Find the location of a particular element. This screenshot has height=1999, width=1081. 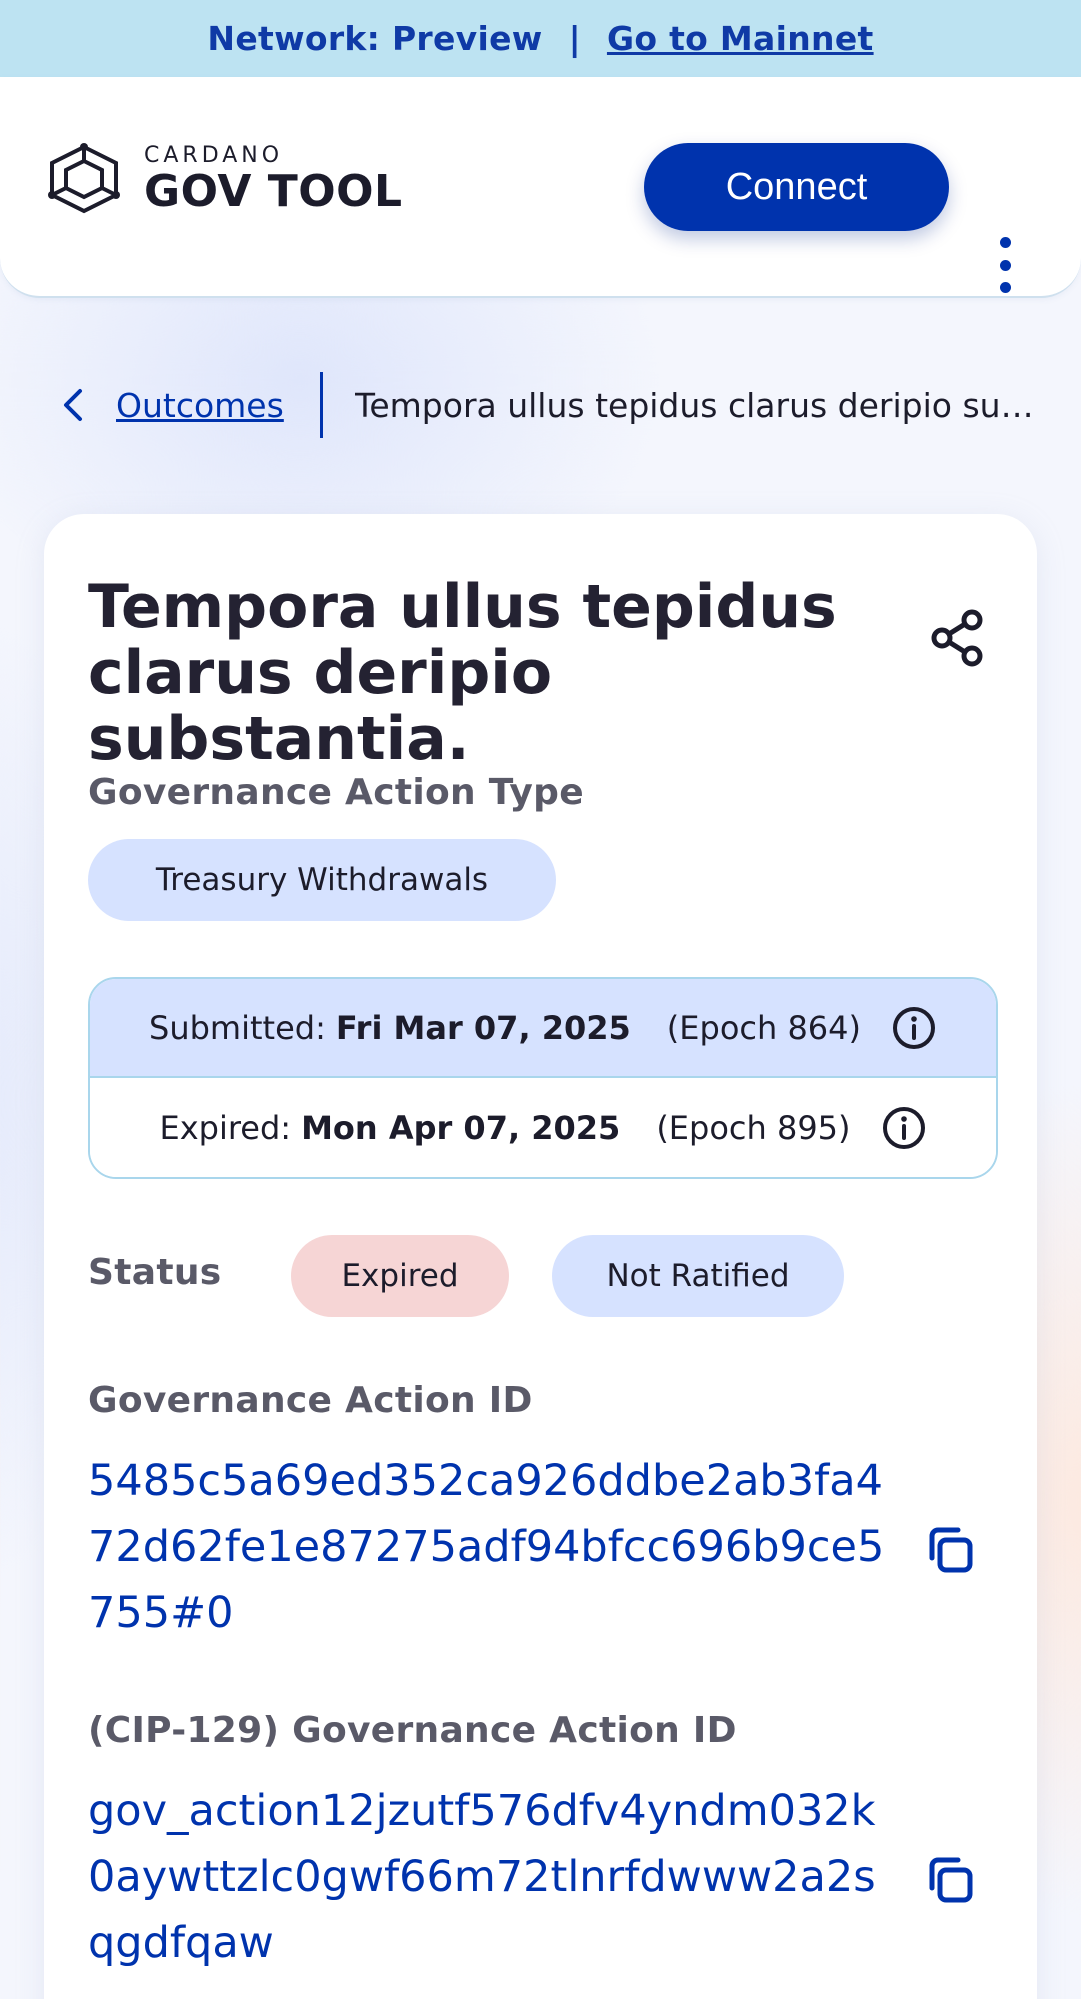

submitted-epoch: (Epoch 864) is located at coordinates (763, 1027).